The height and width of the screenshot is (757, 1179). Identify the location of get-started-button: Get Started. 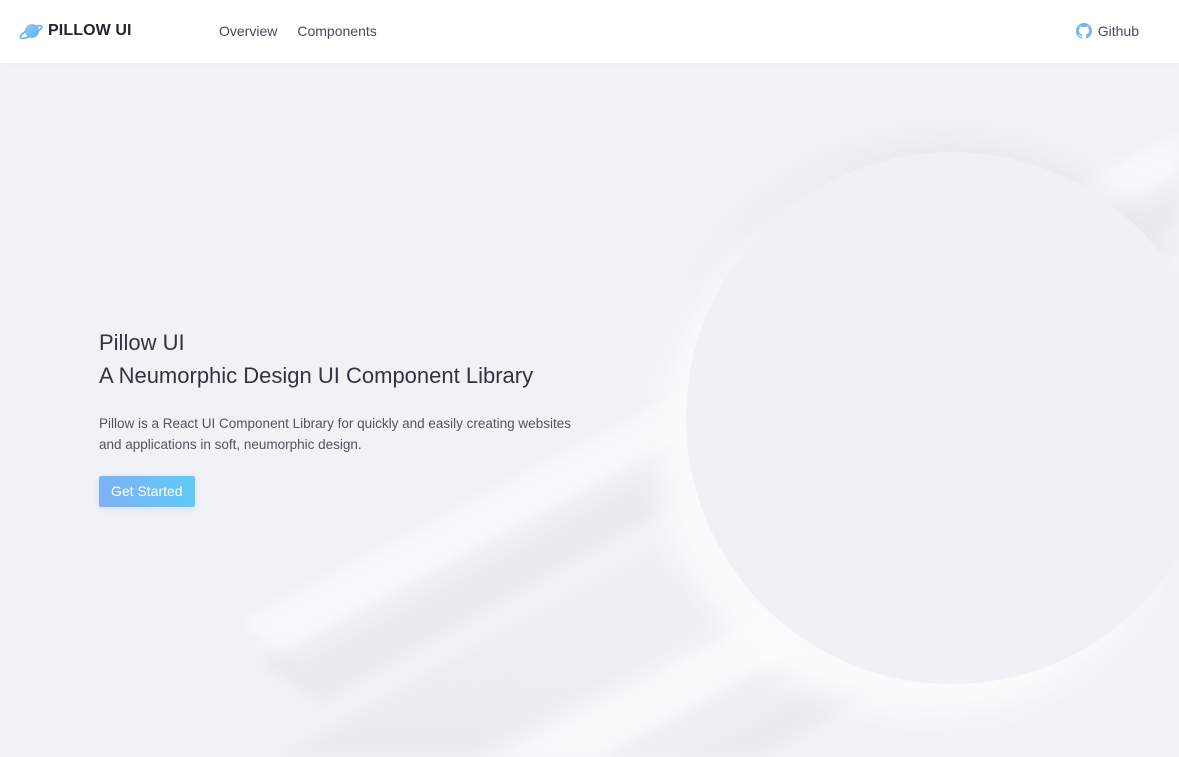
(147, 491).